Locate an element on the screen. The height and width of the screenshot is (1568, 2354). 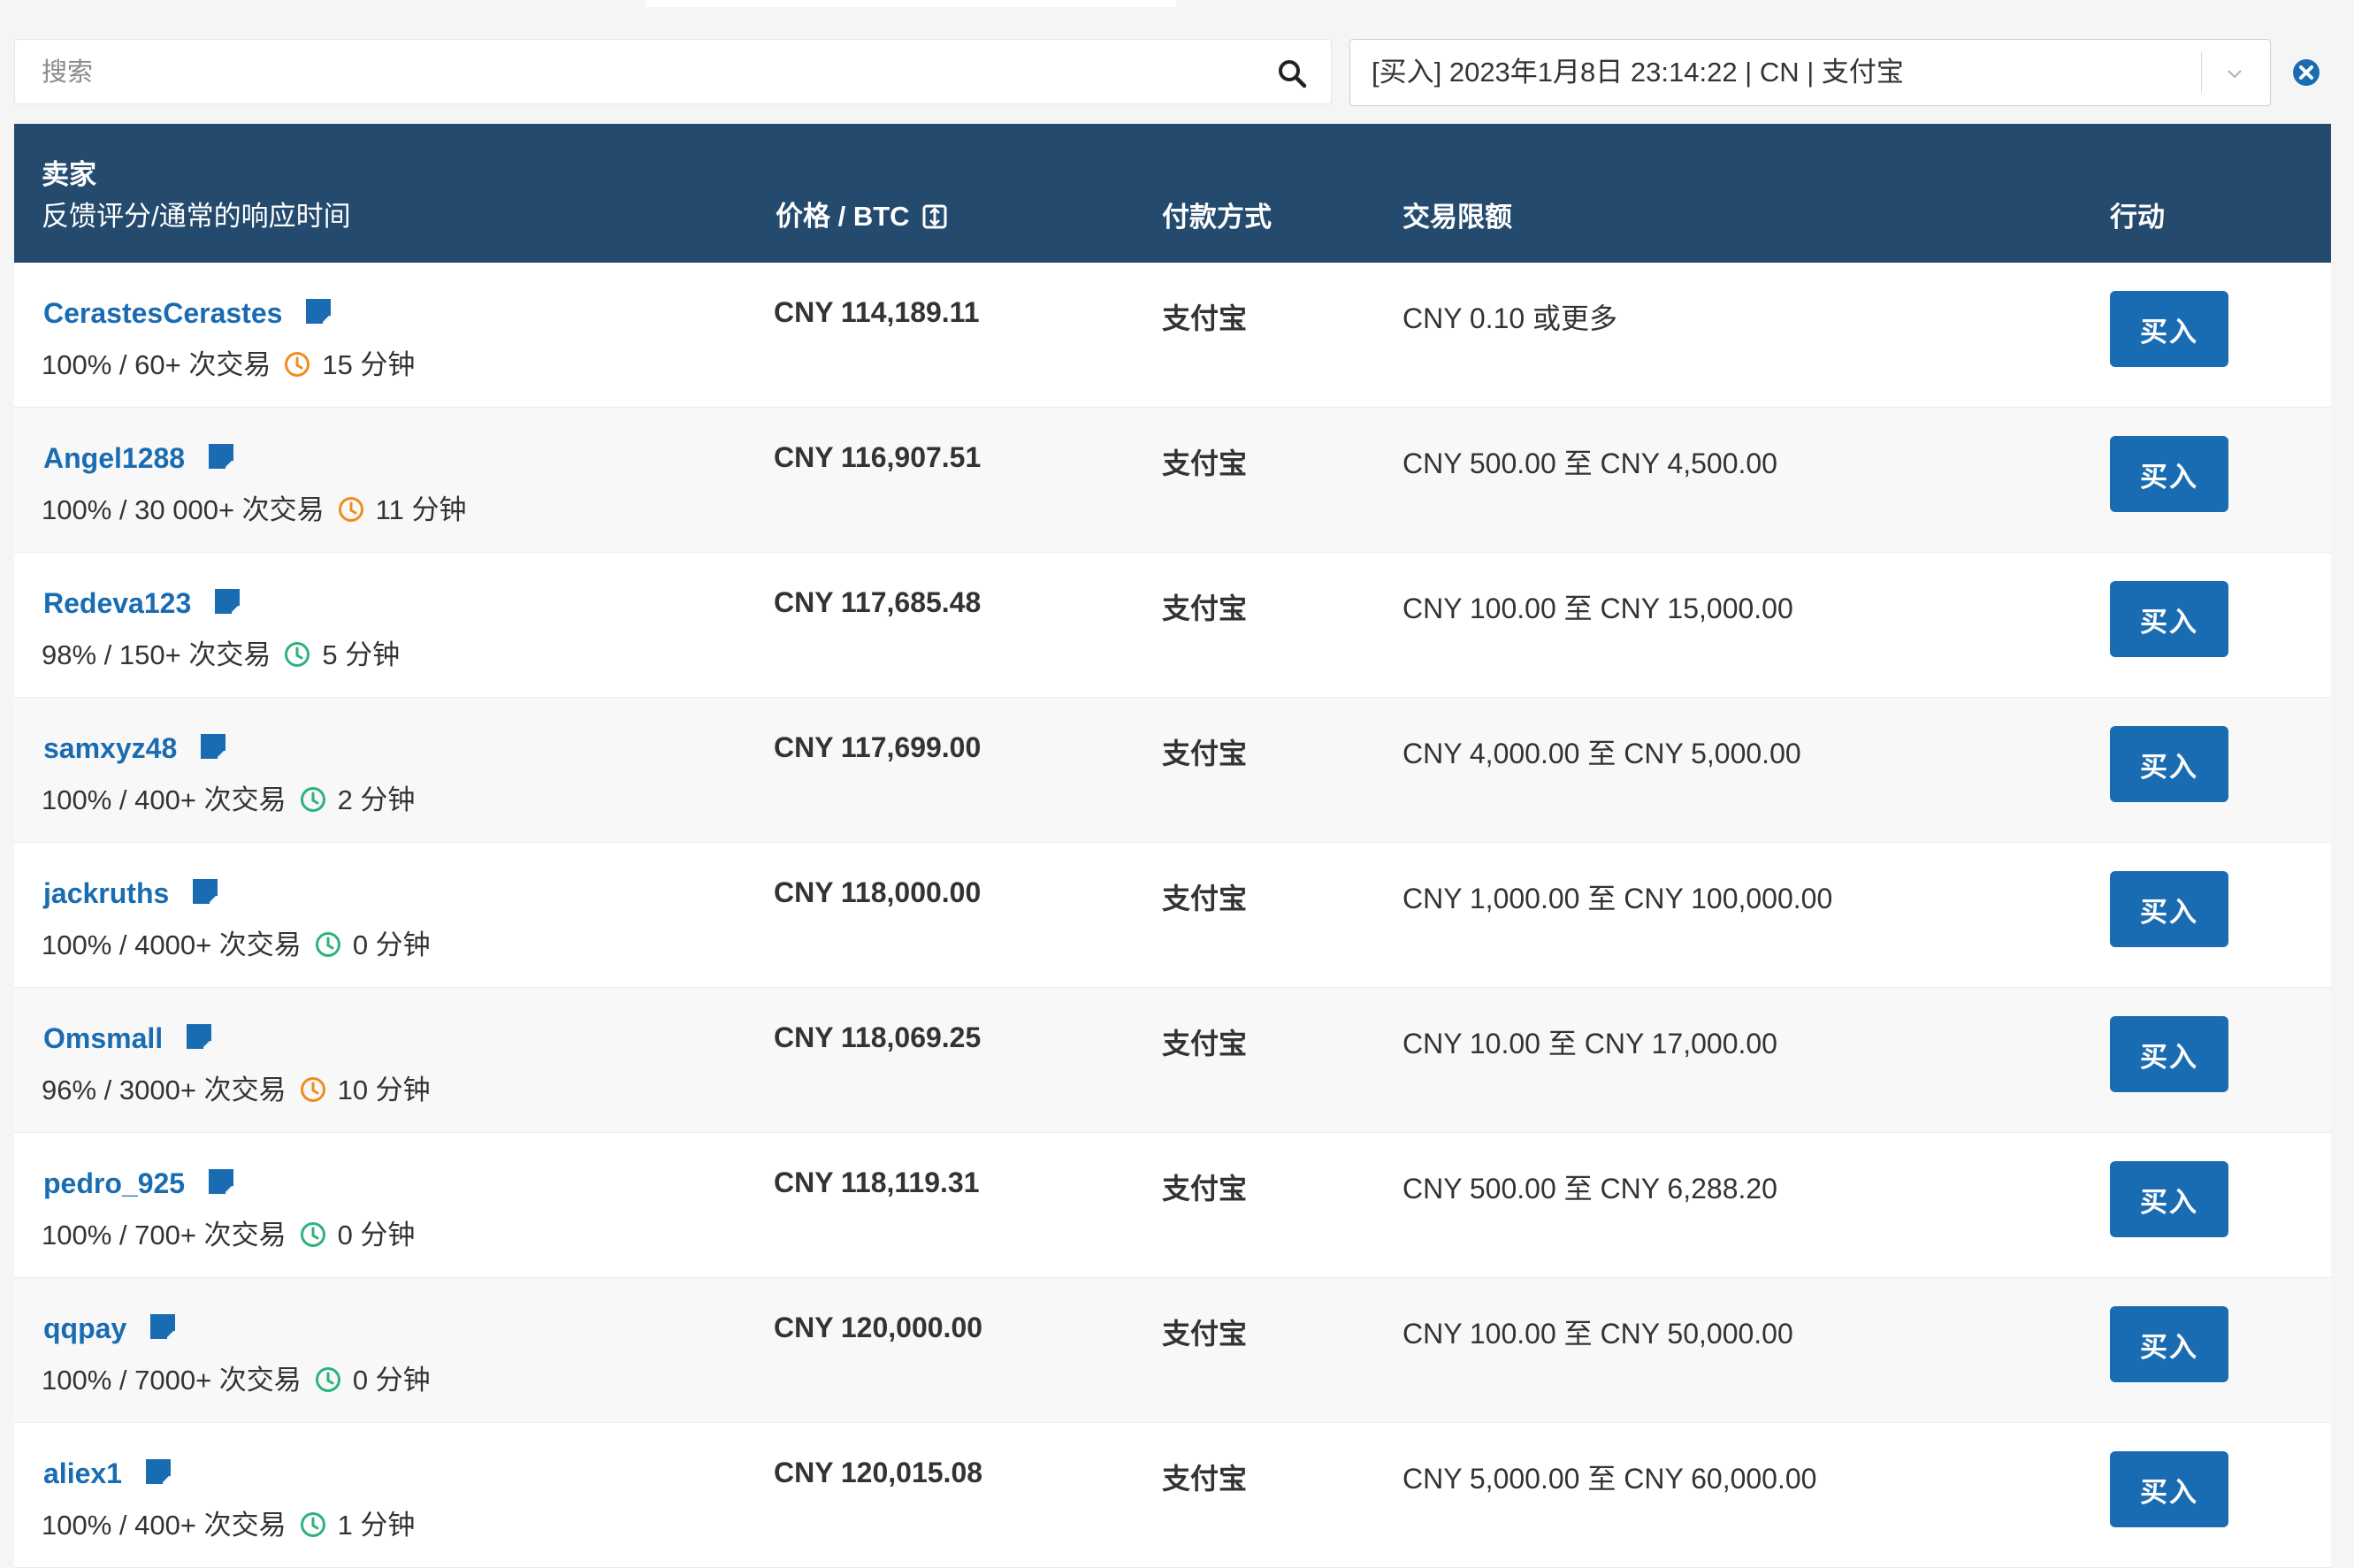
seller-link: jackruths is located at coordinates (106, 893).